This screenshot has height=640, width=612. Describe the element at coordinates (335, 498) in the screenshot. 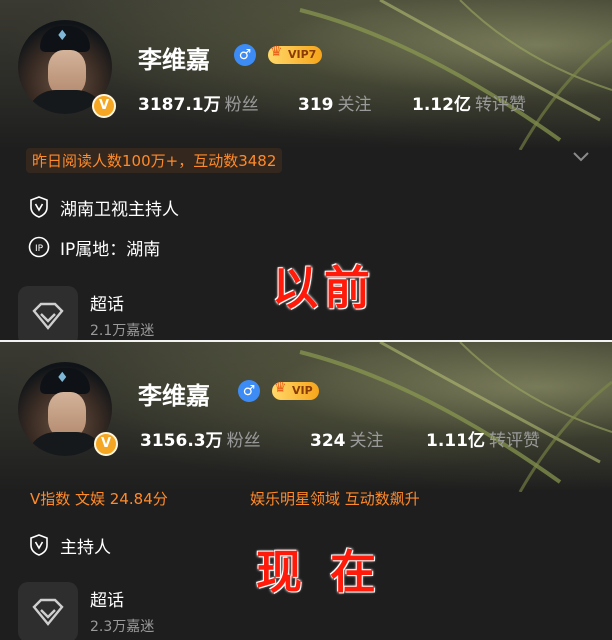

I see `interaction-highlight: 娱乐明星领域 互动数飙升` at that location.